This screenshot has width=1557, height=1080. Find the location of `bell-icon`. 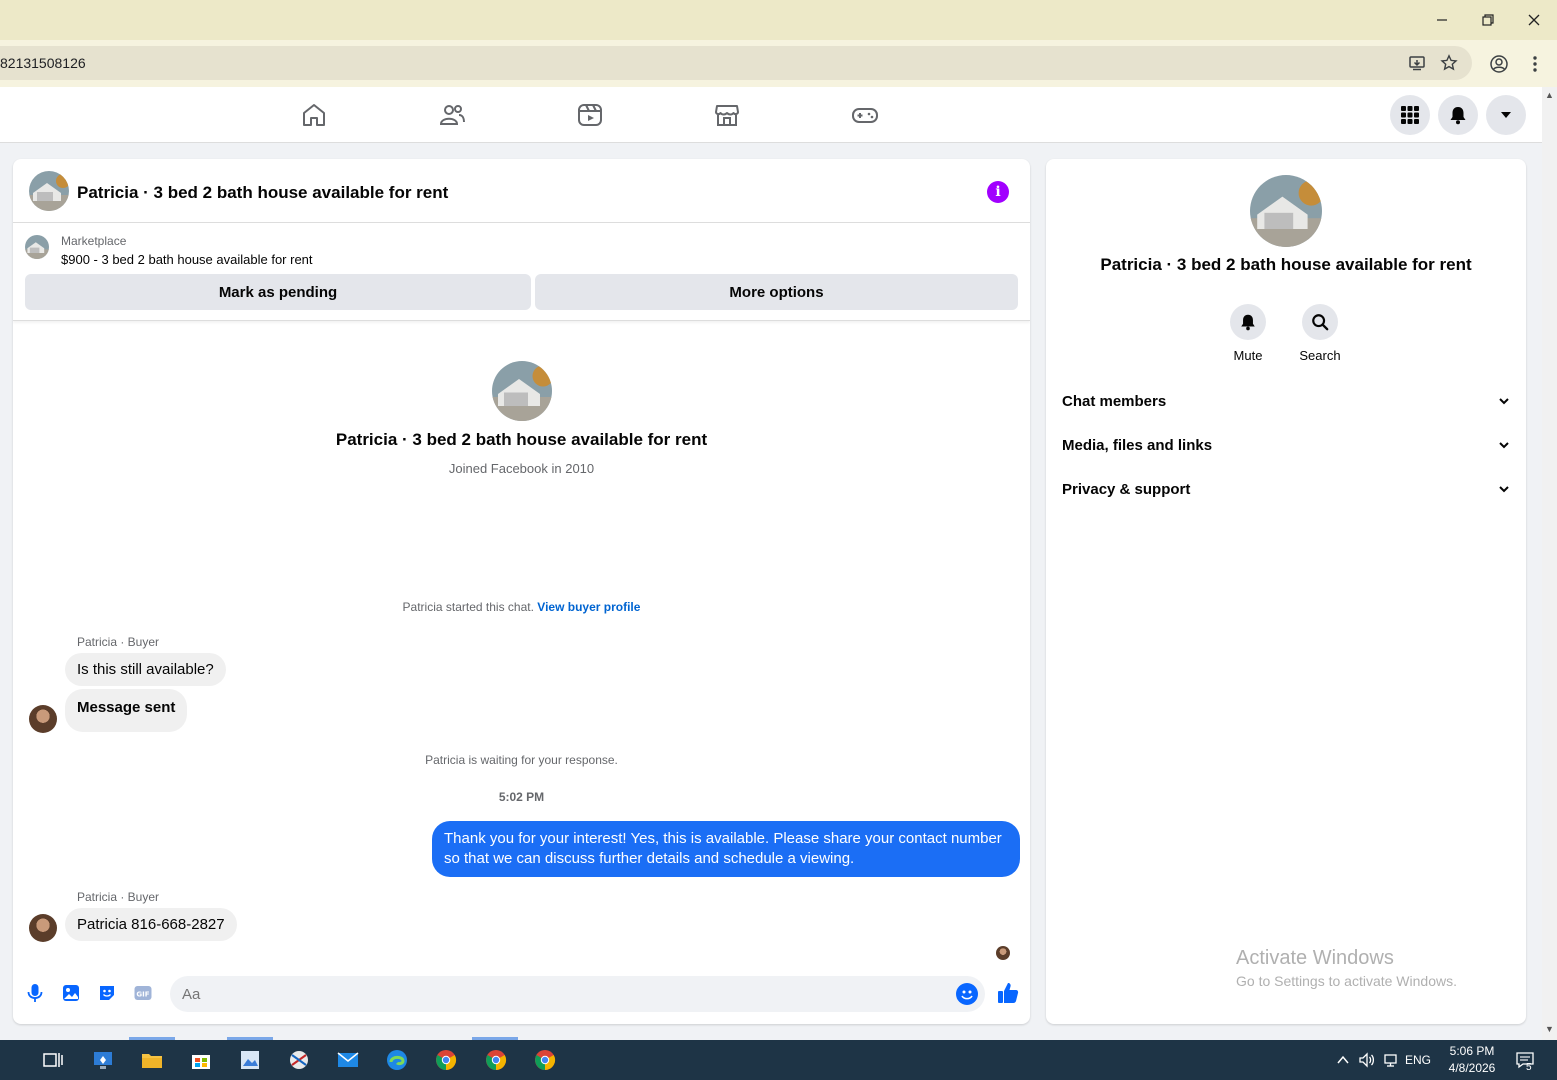

bell-icon is located at coordinates (1248, 322).